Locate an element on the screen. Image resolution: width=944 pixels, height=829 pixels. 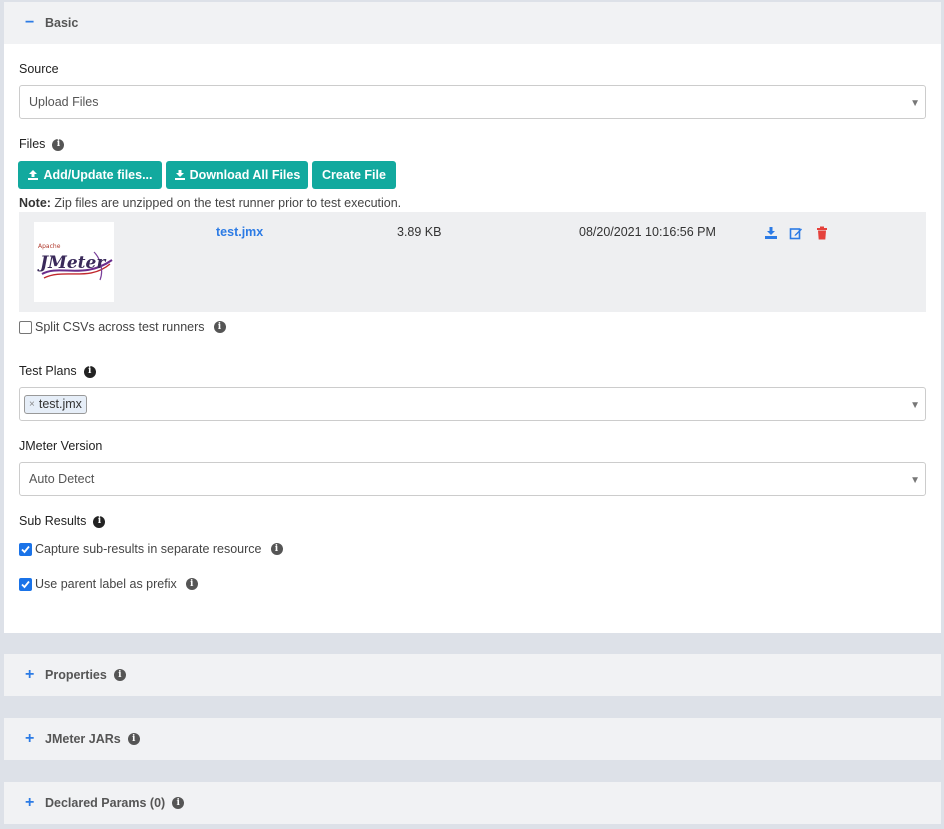
sub-results-label: Sub Results i is located at coordinates (62, 521).